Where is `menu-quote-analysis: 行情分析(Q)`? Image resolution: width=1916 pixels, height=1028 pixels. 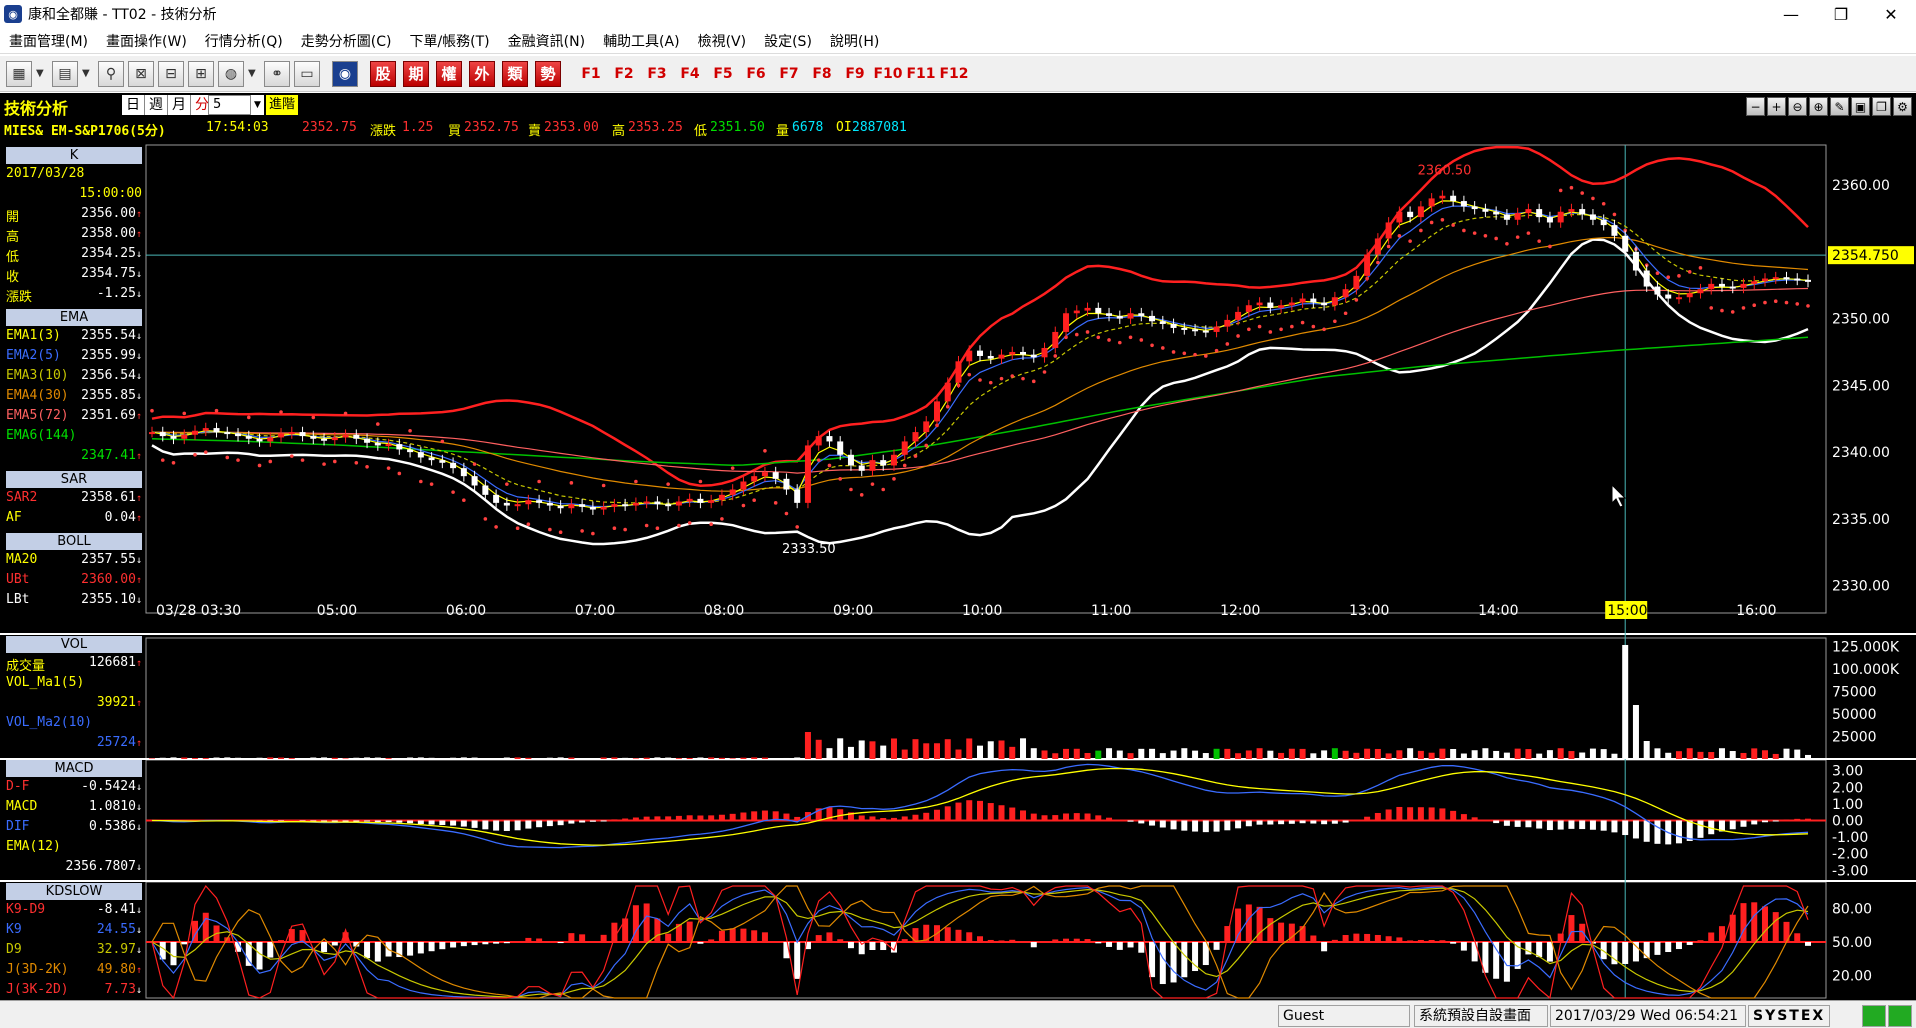 menu-quote-analysis: 行情分析(Q) is located at coordinates (244, 41).